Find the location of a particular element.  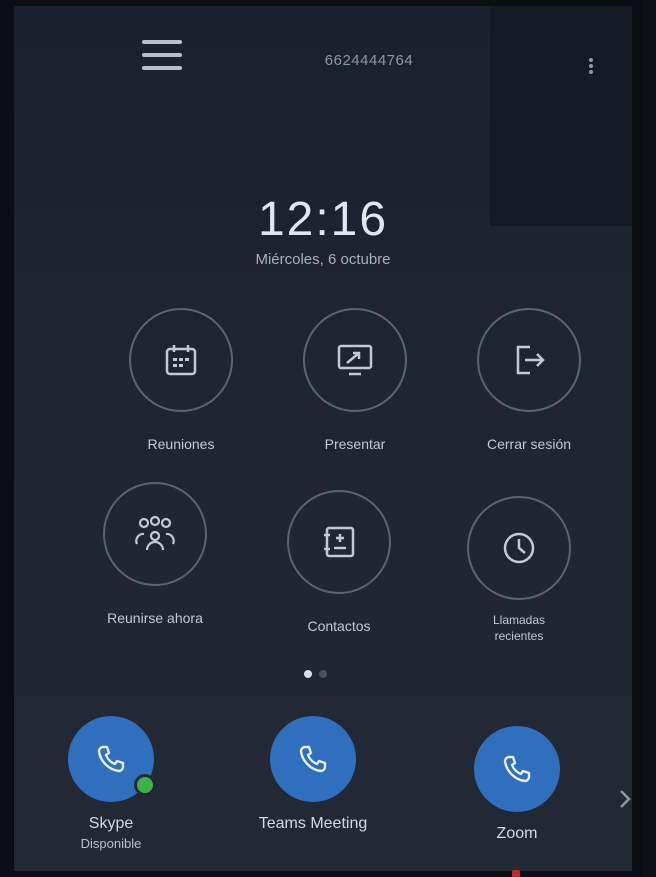

call-label-status: Disponible is located at coordinates (111, 843).